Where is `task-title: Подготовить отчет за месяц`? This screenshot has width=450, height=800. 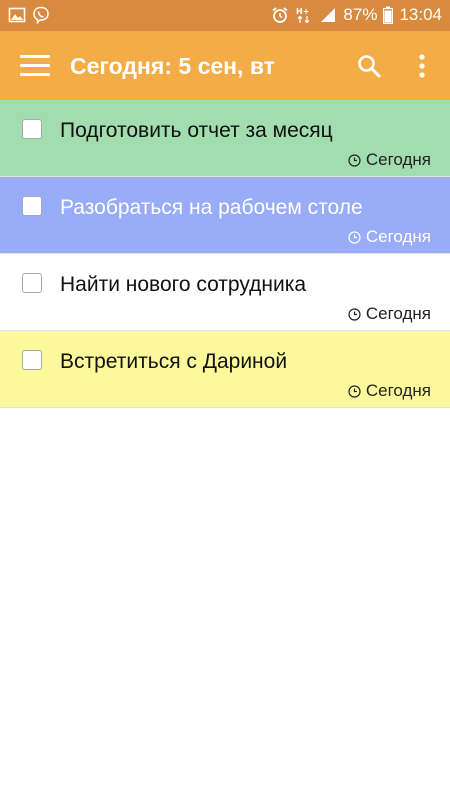
task-title: Подготовить отчет за месяц is located at coordinates (196, 130).